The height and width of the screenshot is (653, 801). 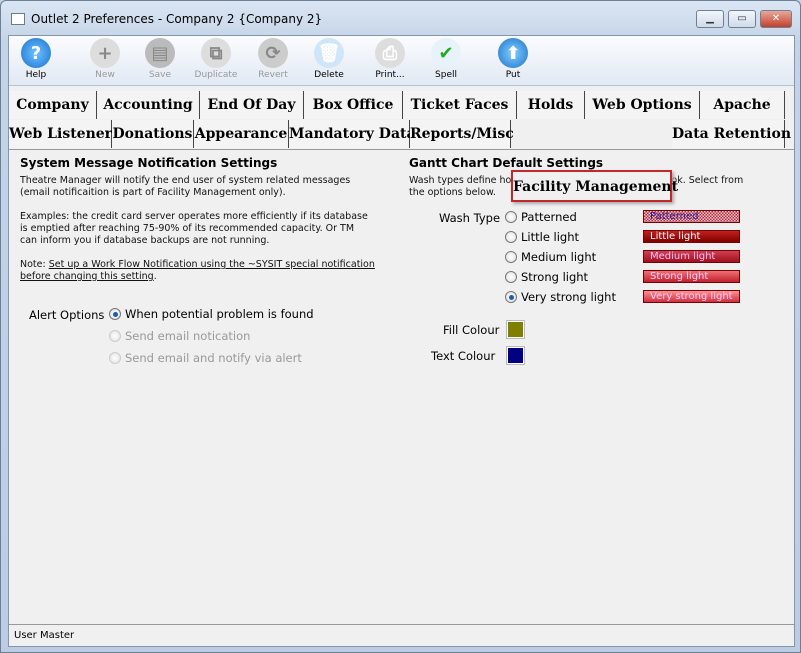 I want to click on system-message-heading: System Message Notification Settings, so click(x=149, y=163).